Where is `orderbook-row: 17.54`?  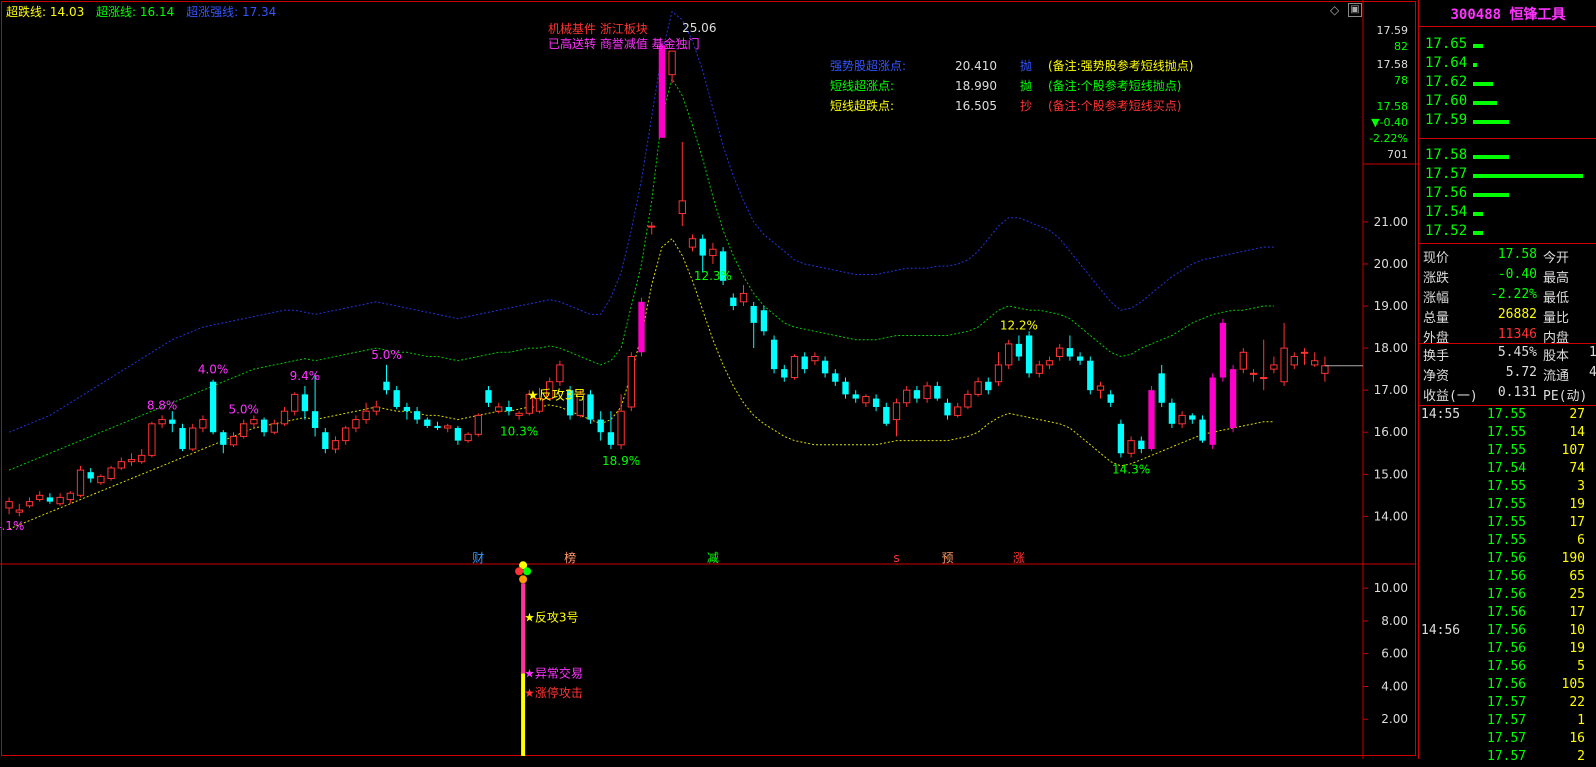
orderbook-row: 17.54 is located at coordinates (1507, 213).